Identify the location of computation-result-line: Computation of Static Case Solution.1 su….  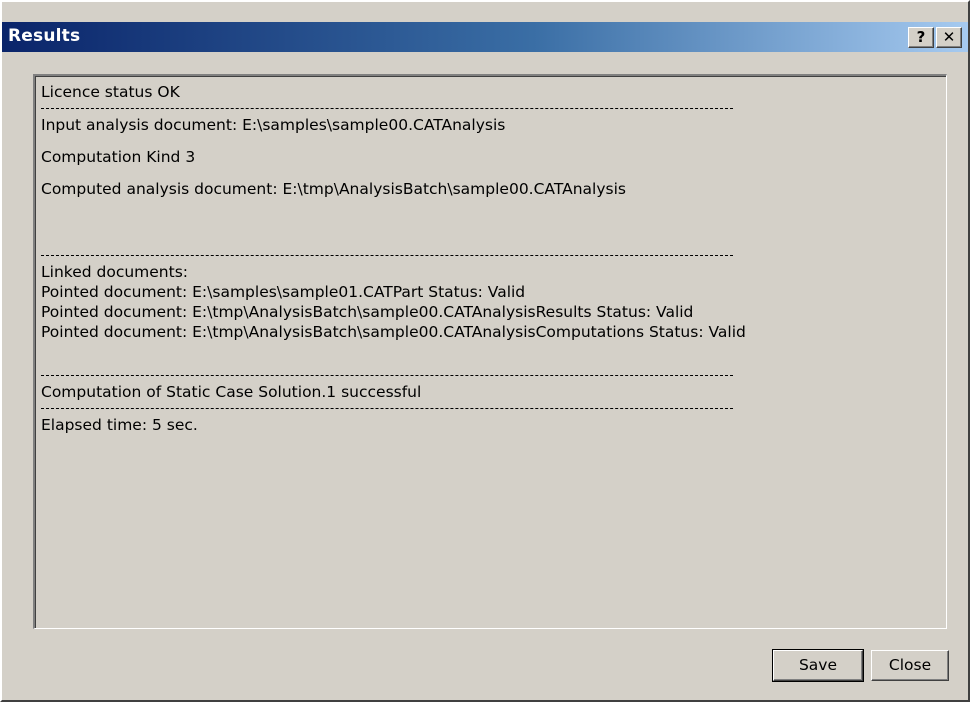
(231, 392).